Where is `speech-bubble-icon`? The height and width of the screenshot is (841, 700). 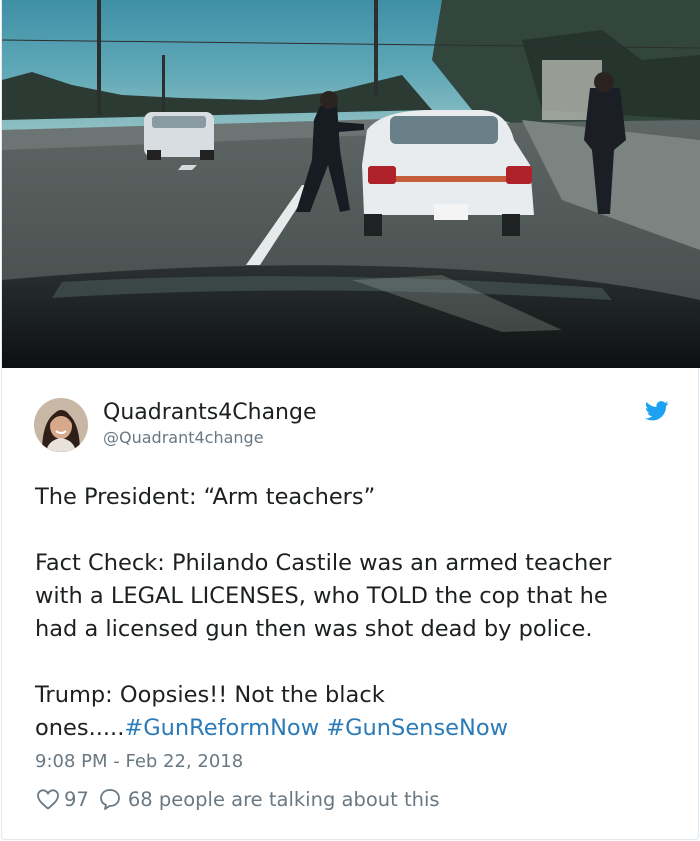 speech-bubble-icon is located at coordinates (109, 799).